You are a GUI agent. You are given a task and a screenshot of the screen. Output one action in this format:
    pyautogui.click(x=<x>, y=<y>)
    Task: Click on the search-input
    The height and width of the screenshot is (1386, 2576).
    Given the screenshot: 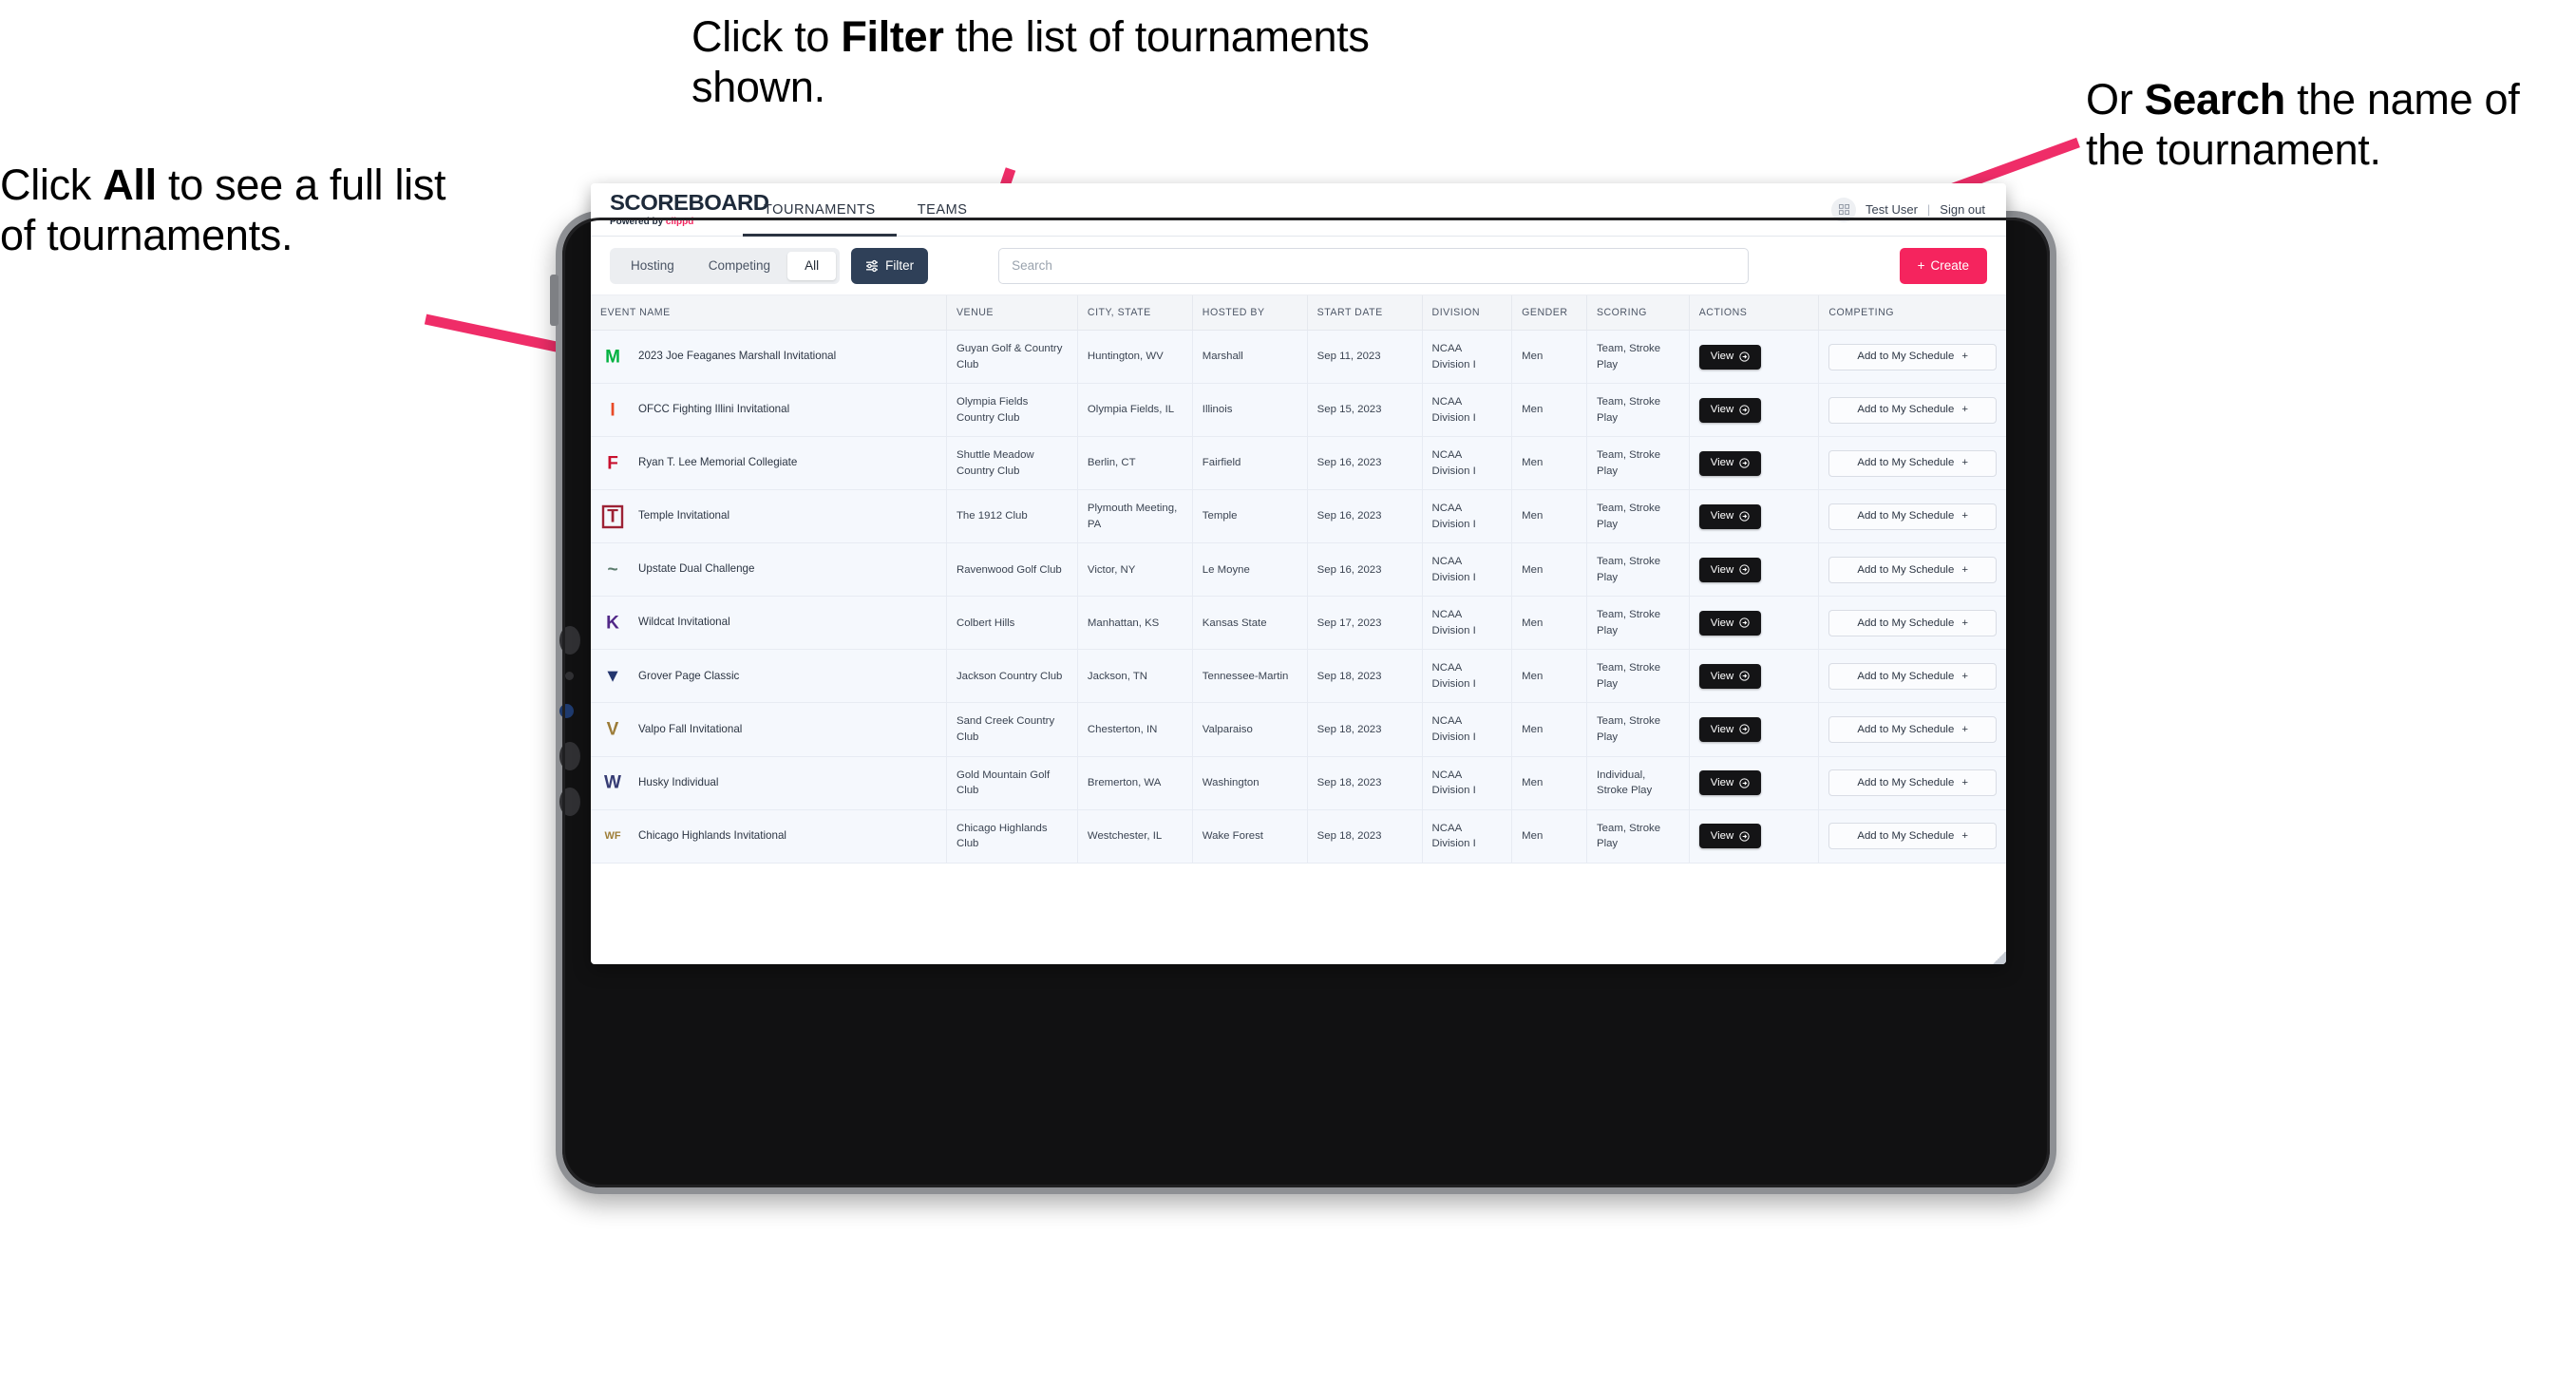 What is the action you would take?
    pyautogui.click(x=1374, y=265)
    